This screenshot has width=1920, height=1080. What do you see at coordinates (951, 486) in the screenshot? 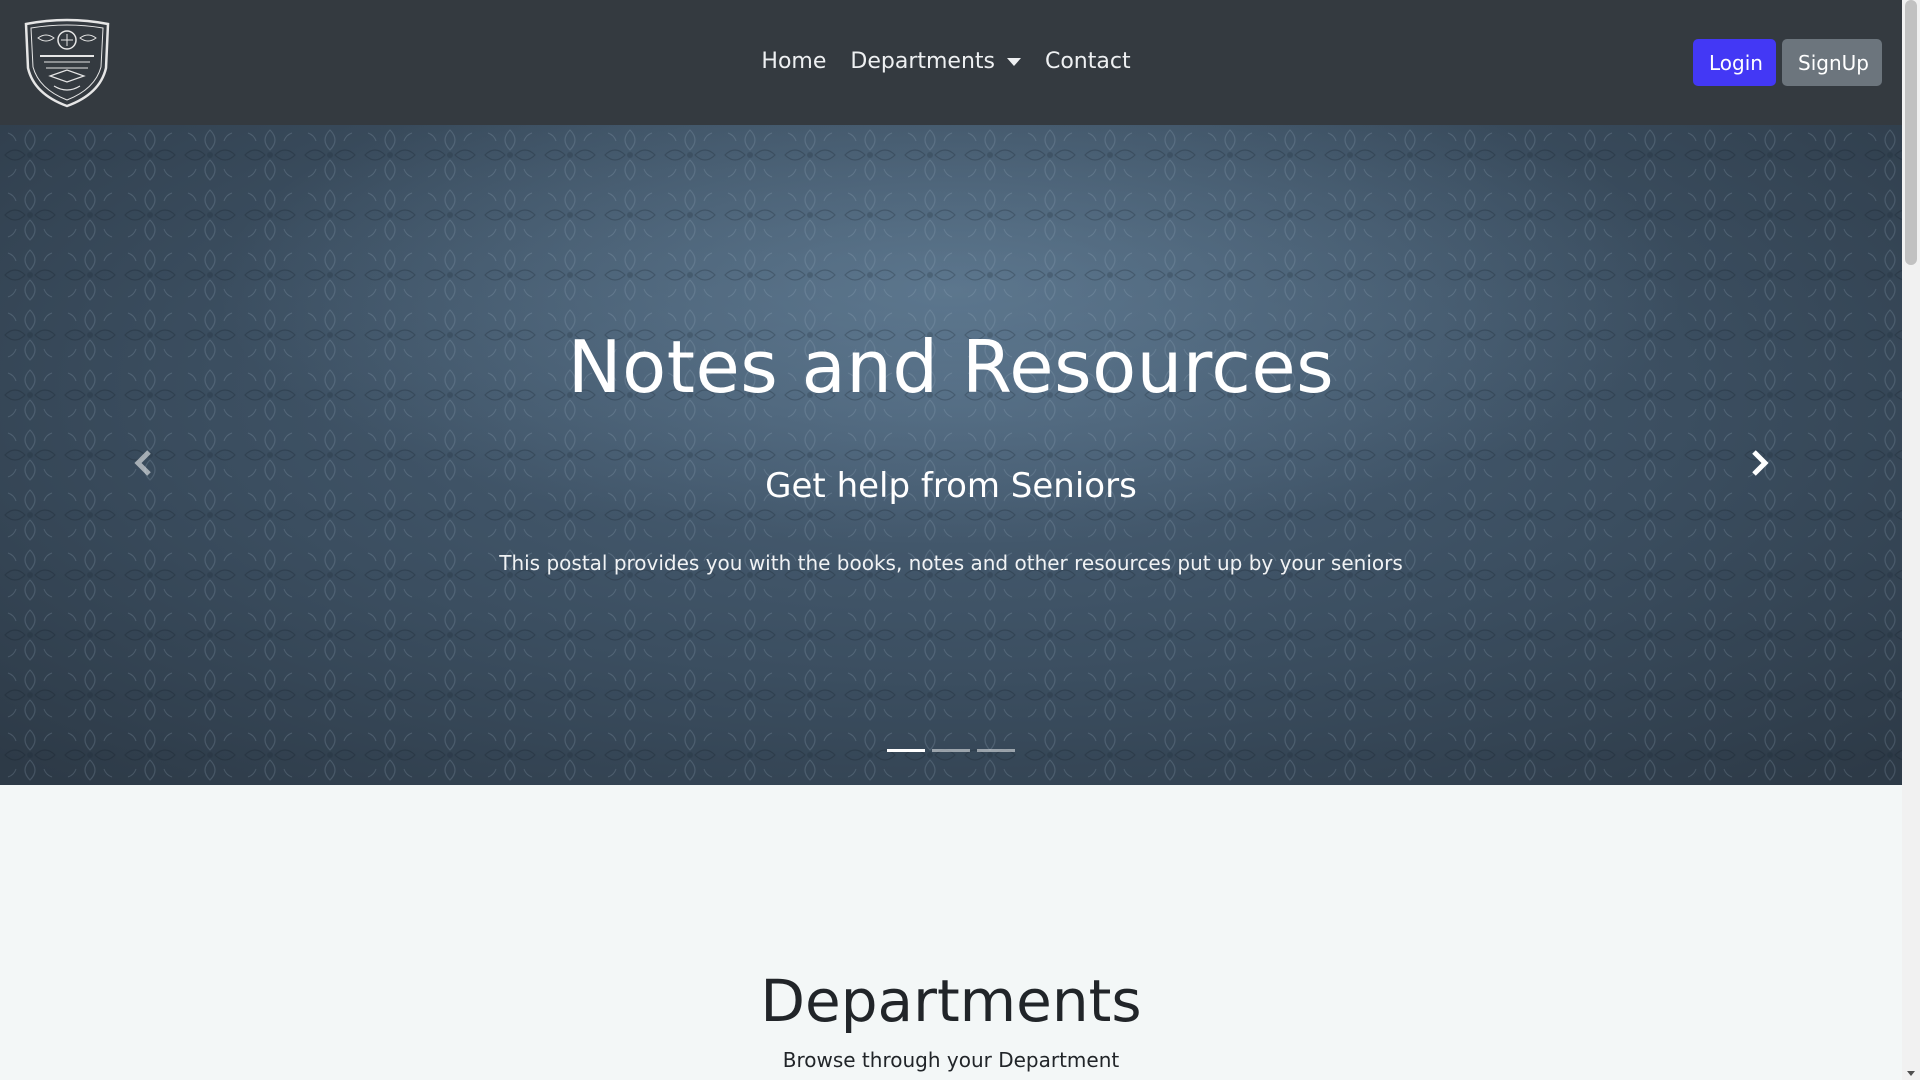
I see `hero-subtitle: Get help from Seniors` at bounding box center [951, 486].